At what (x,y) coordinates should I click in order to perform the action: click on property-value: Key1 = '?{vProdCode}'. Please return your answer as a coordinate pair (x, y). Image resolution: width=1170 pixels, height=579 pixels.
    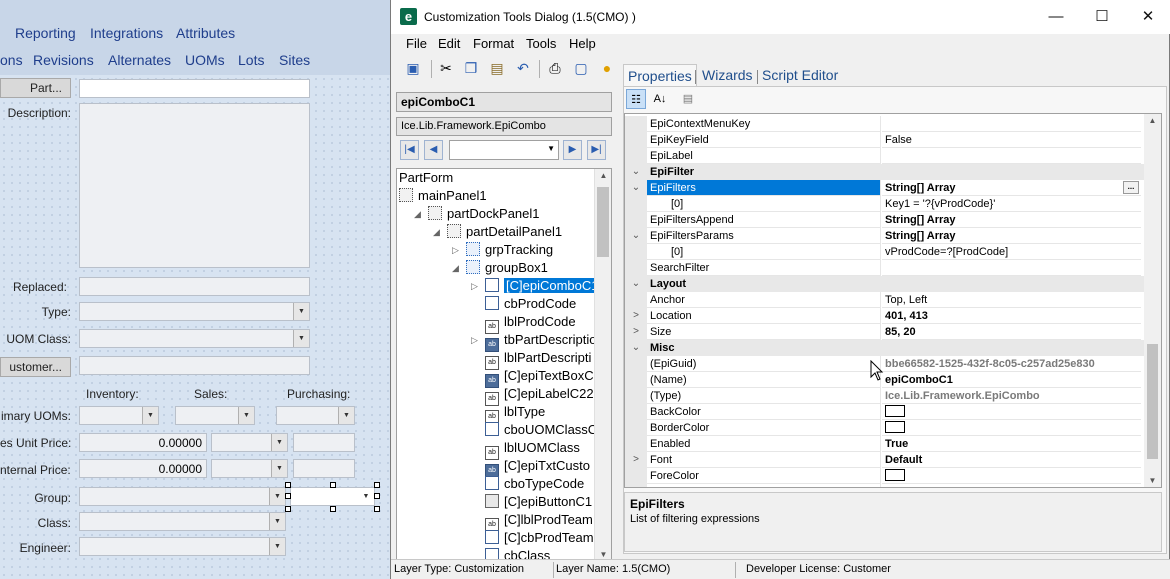
    Looking at the image, I should click on (1011, 204).